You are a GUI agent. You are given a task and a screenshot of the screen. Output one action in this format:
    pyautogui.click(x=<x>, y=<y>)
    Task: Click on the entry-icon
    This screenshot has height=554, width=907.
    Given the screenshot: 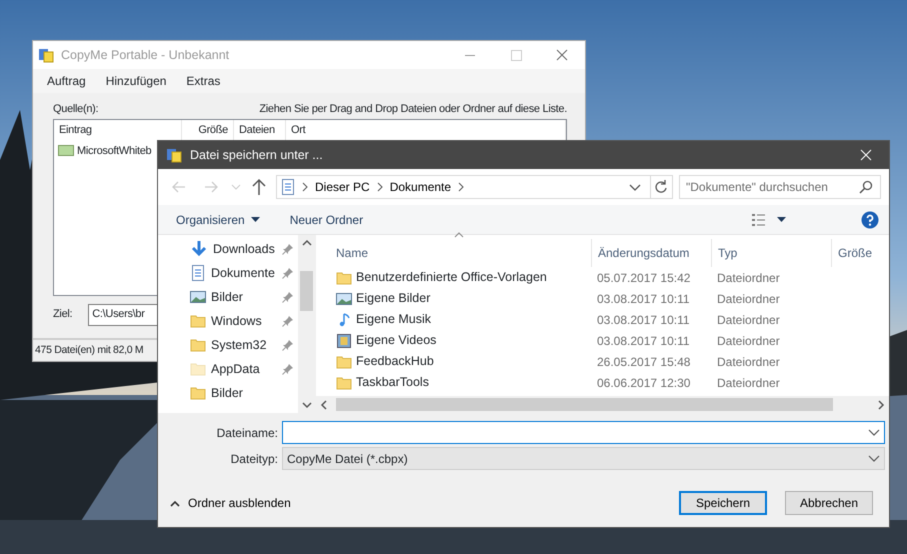 What is the action you would take?
    pyautogui.click(x=66, y=150)
    